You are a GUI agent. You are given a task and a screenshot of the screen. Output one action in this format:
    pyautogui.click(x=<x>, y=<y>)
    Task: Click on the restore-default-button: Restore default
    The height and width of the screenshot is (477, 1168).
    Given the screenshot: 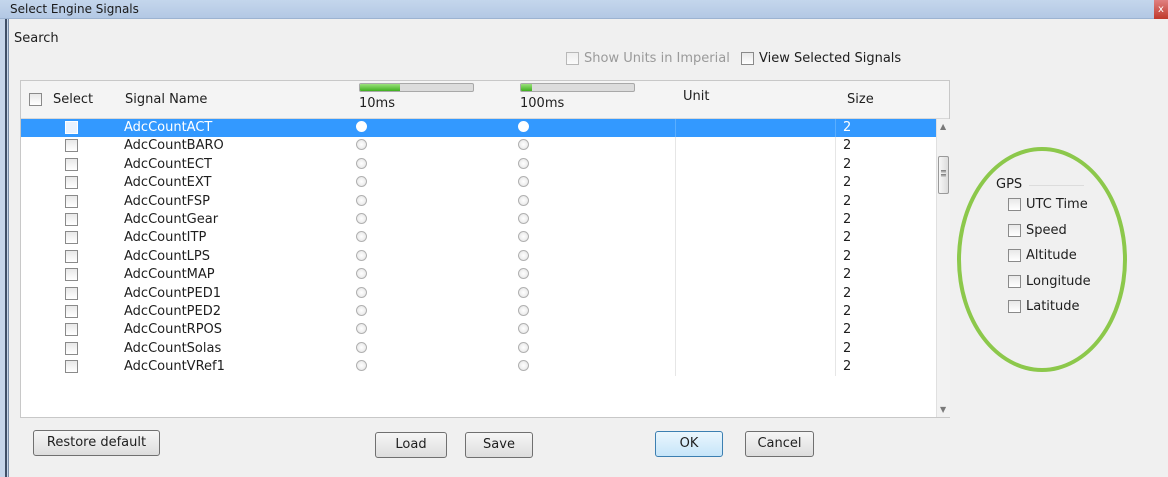 What is the action you would take?
    pyautogui.click(x=96, y=443)
    